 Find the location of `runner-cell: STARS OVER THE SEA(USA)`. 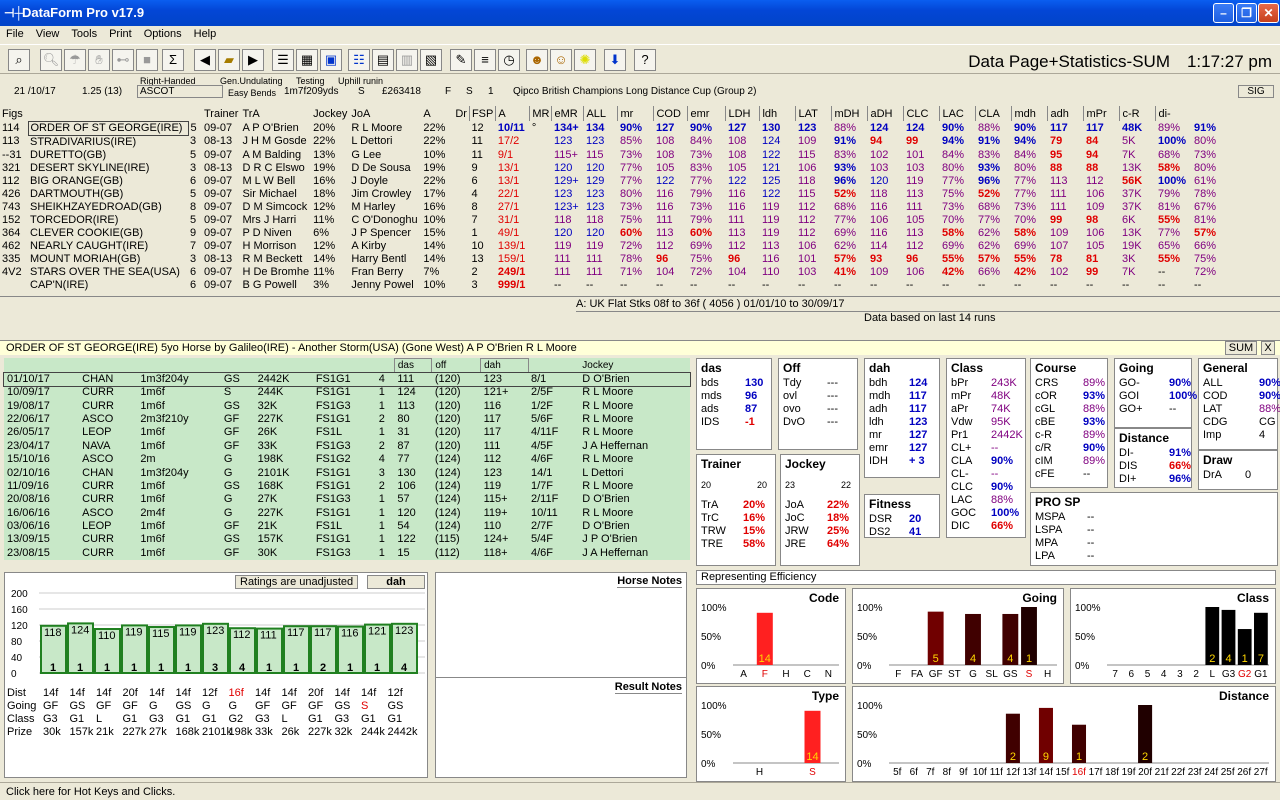

runner-cell: STARS OVER THE SEA(USA) is located at coordinates (108, 272).